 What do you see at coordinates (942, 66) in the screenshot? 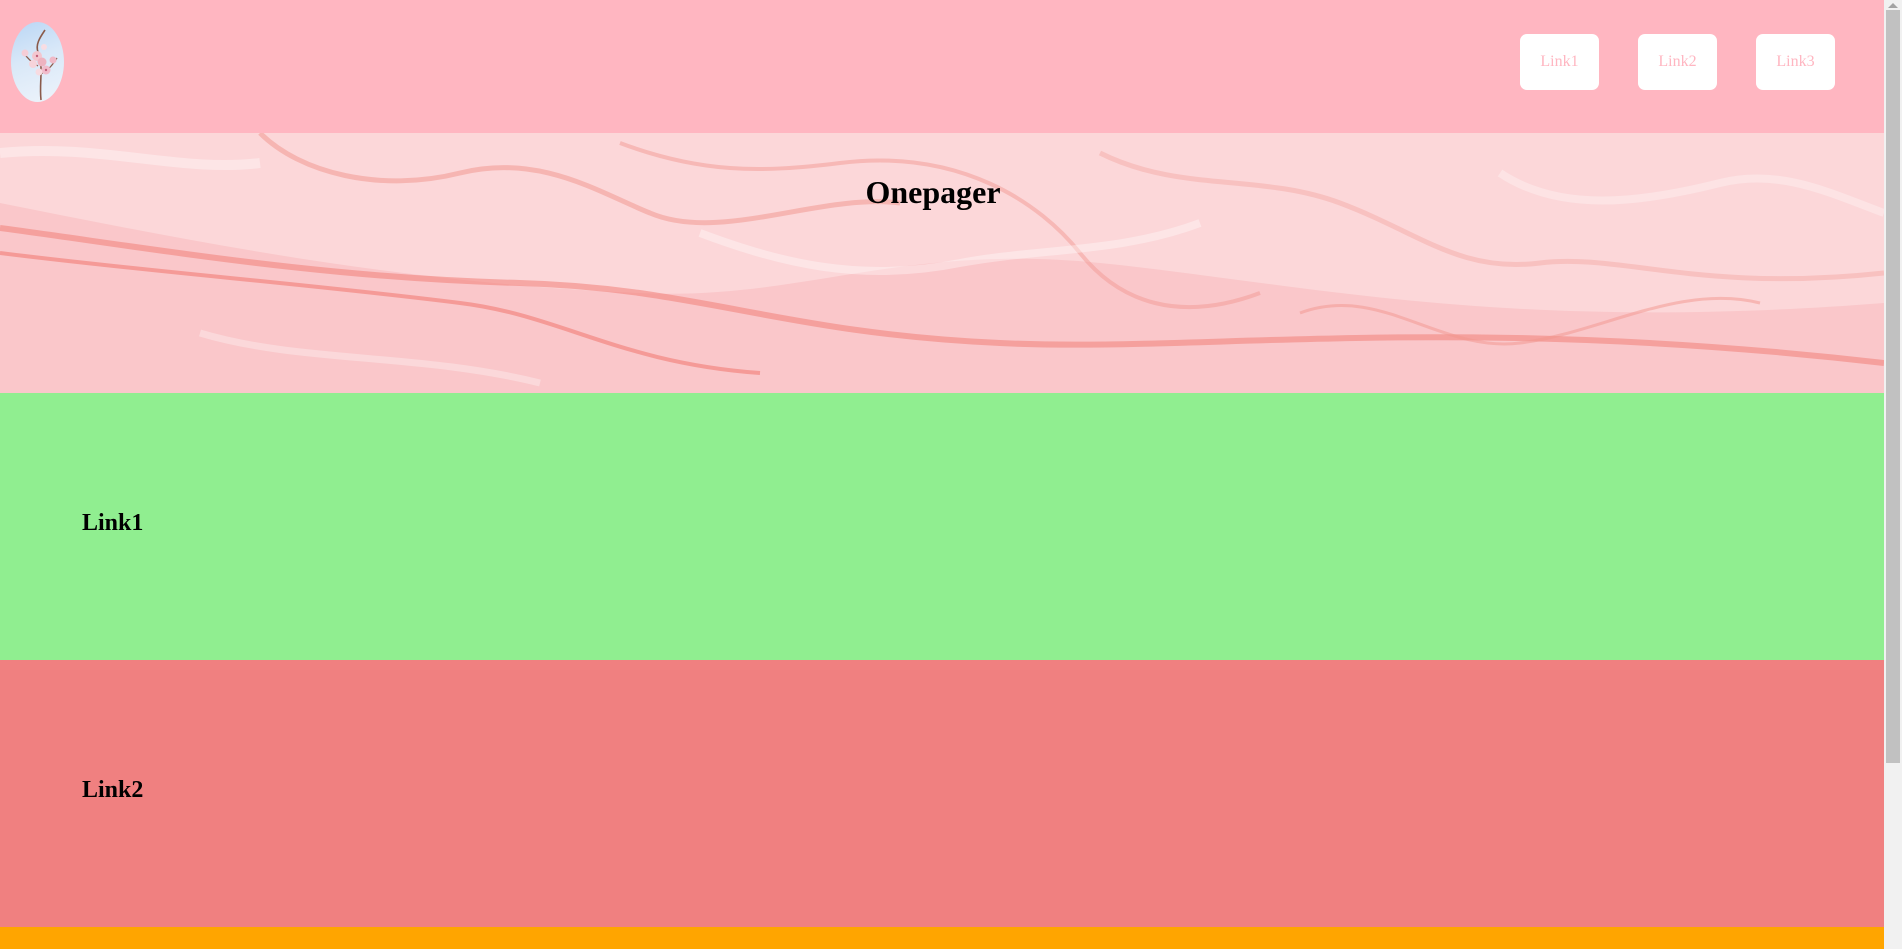
I see `site-header: Link1 Link2 Link3` at bounding box center [942, 66].